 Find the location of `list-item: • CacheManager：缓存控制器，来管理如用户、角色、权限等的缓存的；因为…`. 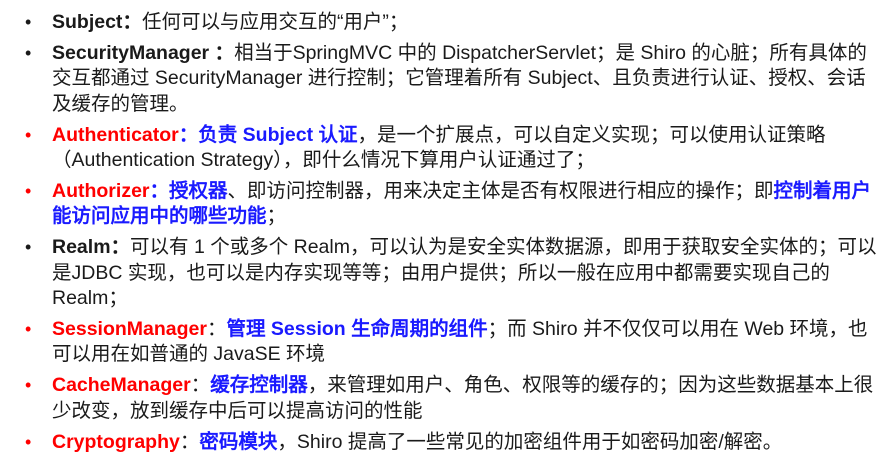

list-item: • CacheManager：缓存控制器，来管理如用户、角色、权限等的缓存的；因为… is located at coordinates (454, 398).